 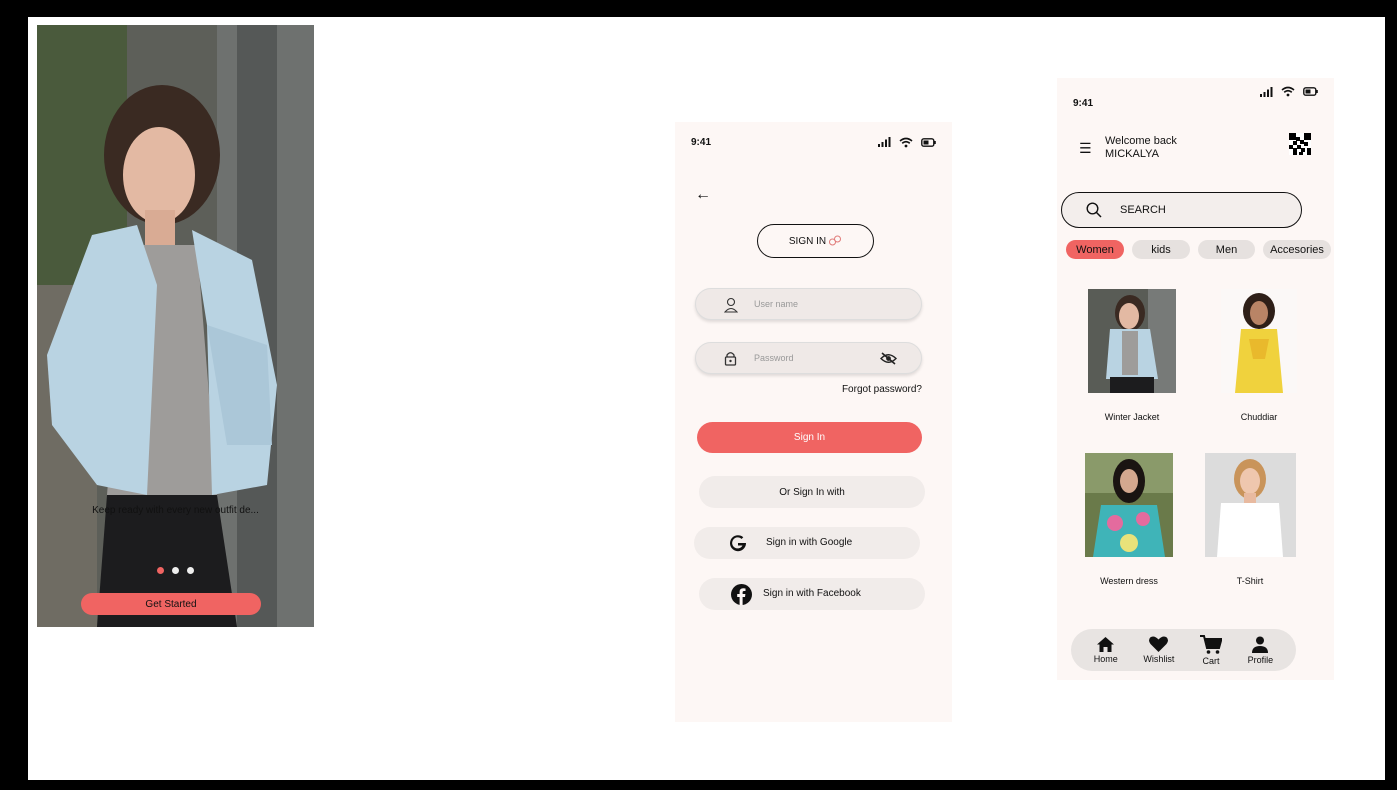 I want to click on password-field: Password, so click(x=808, y=358).